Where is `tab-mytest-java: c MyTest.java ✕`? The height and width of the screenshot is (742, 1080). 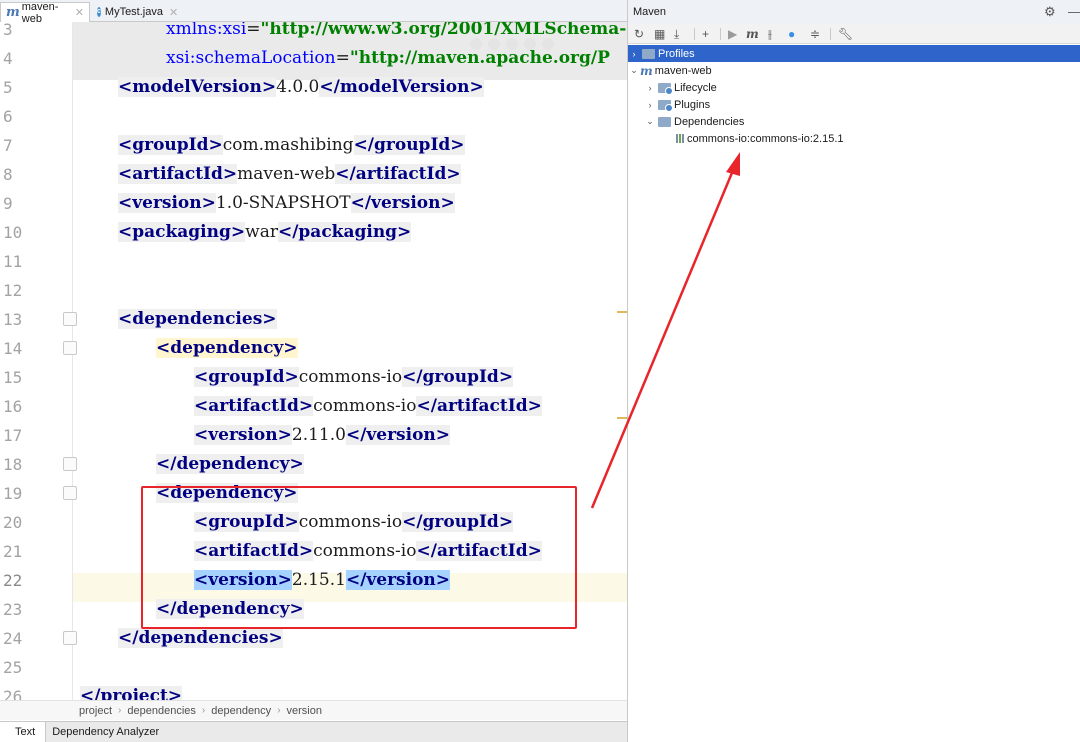 tab-mytest-java: c MyTest.java ✕ is located at coordinates (137, 12).